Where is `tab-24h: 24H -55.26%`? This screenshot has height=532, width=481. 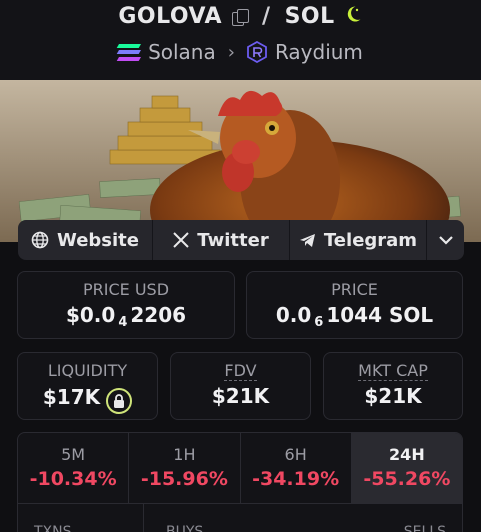 tab-24h: 24H -55.26% is located at coordinates (406, 468).